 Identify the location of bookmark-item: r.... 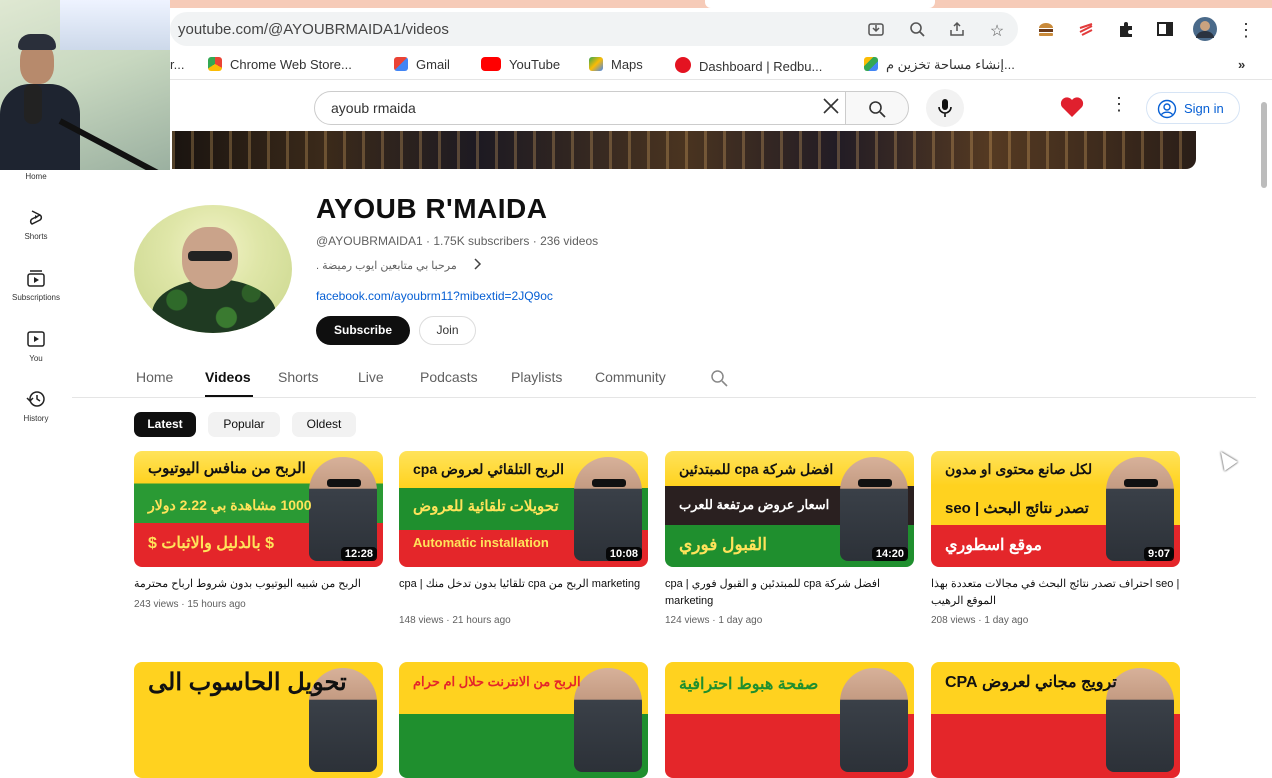
(177, 64).